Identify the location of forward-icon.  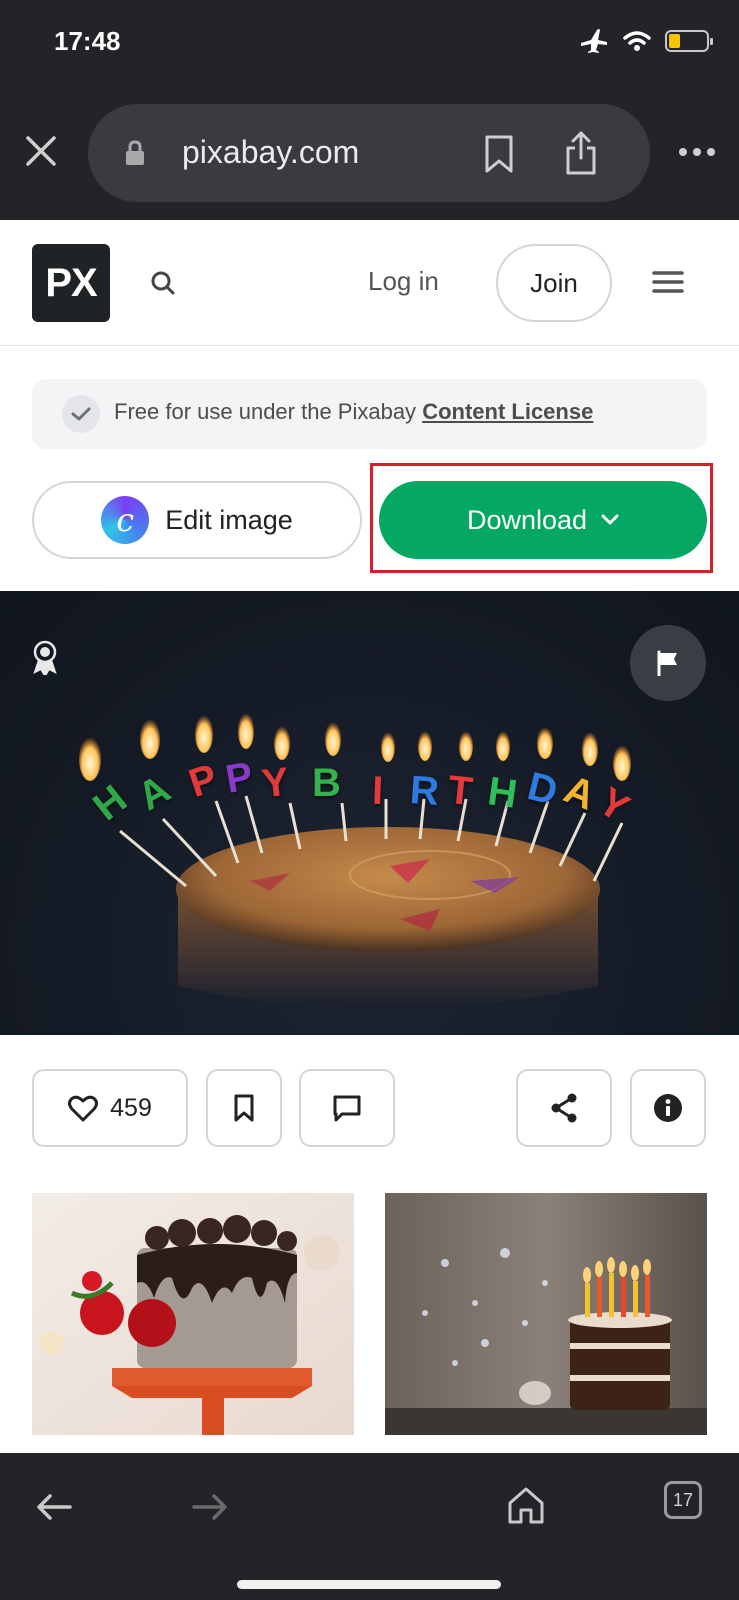
(210, 1507).